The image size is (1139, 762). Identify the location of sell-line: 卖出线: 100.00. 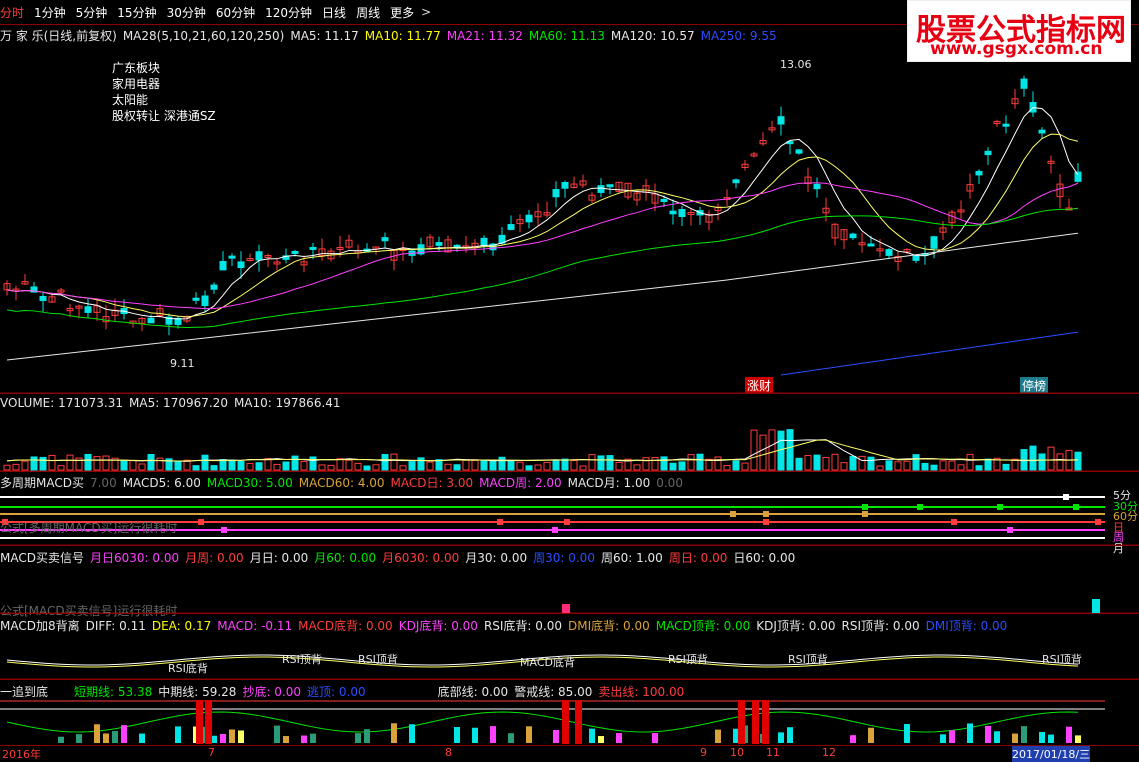
(641, 692).